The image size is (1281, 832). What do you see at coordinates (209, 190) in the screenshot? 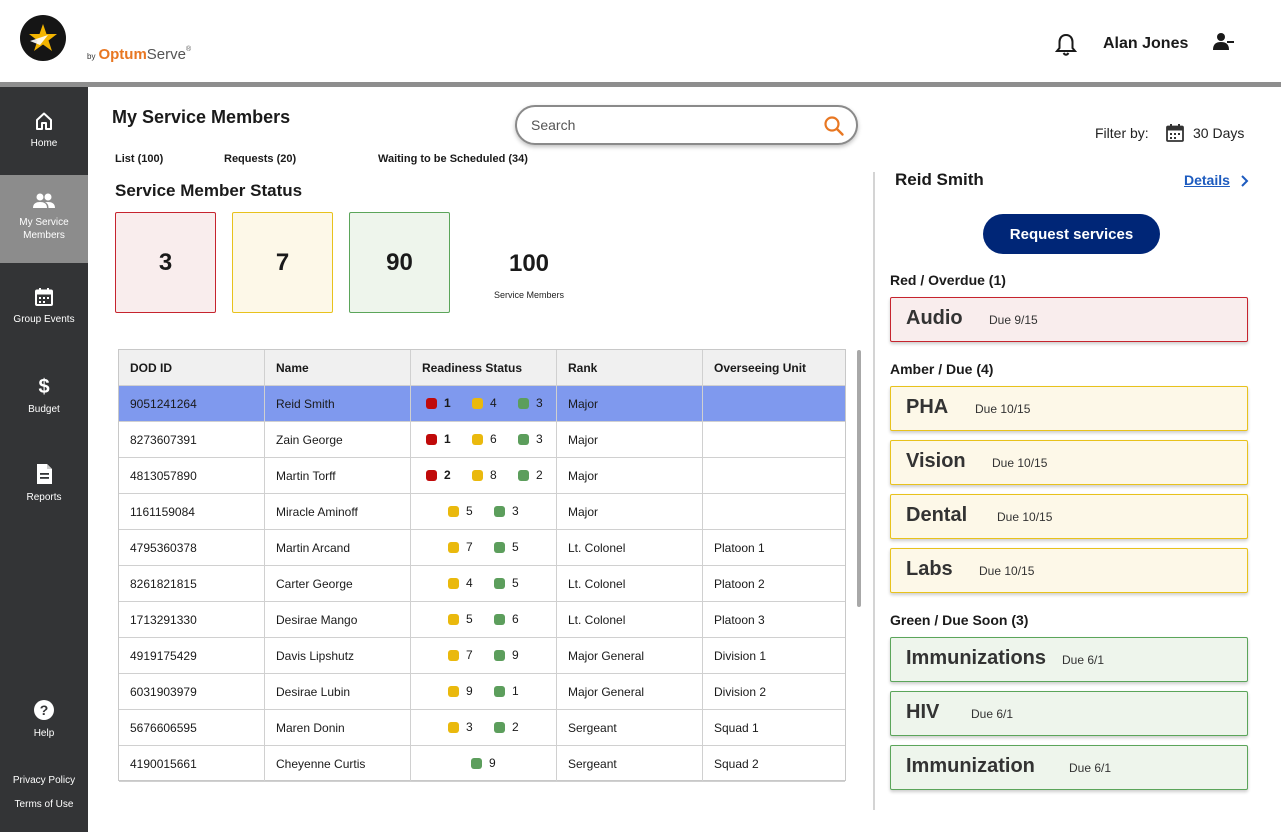
I see `service-member-status-title: Service Member Status` at bounding box center [209, 190].